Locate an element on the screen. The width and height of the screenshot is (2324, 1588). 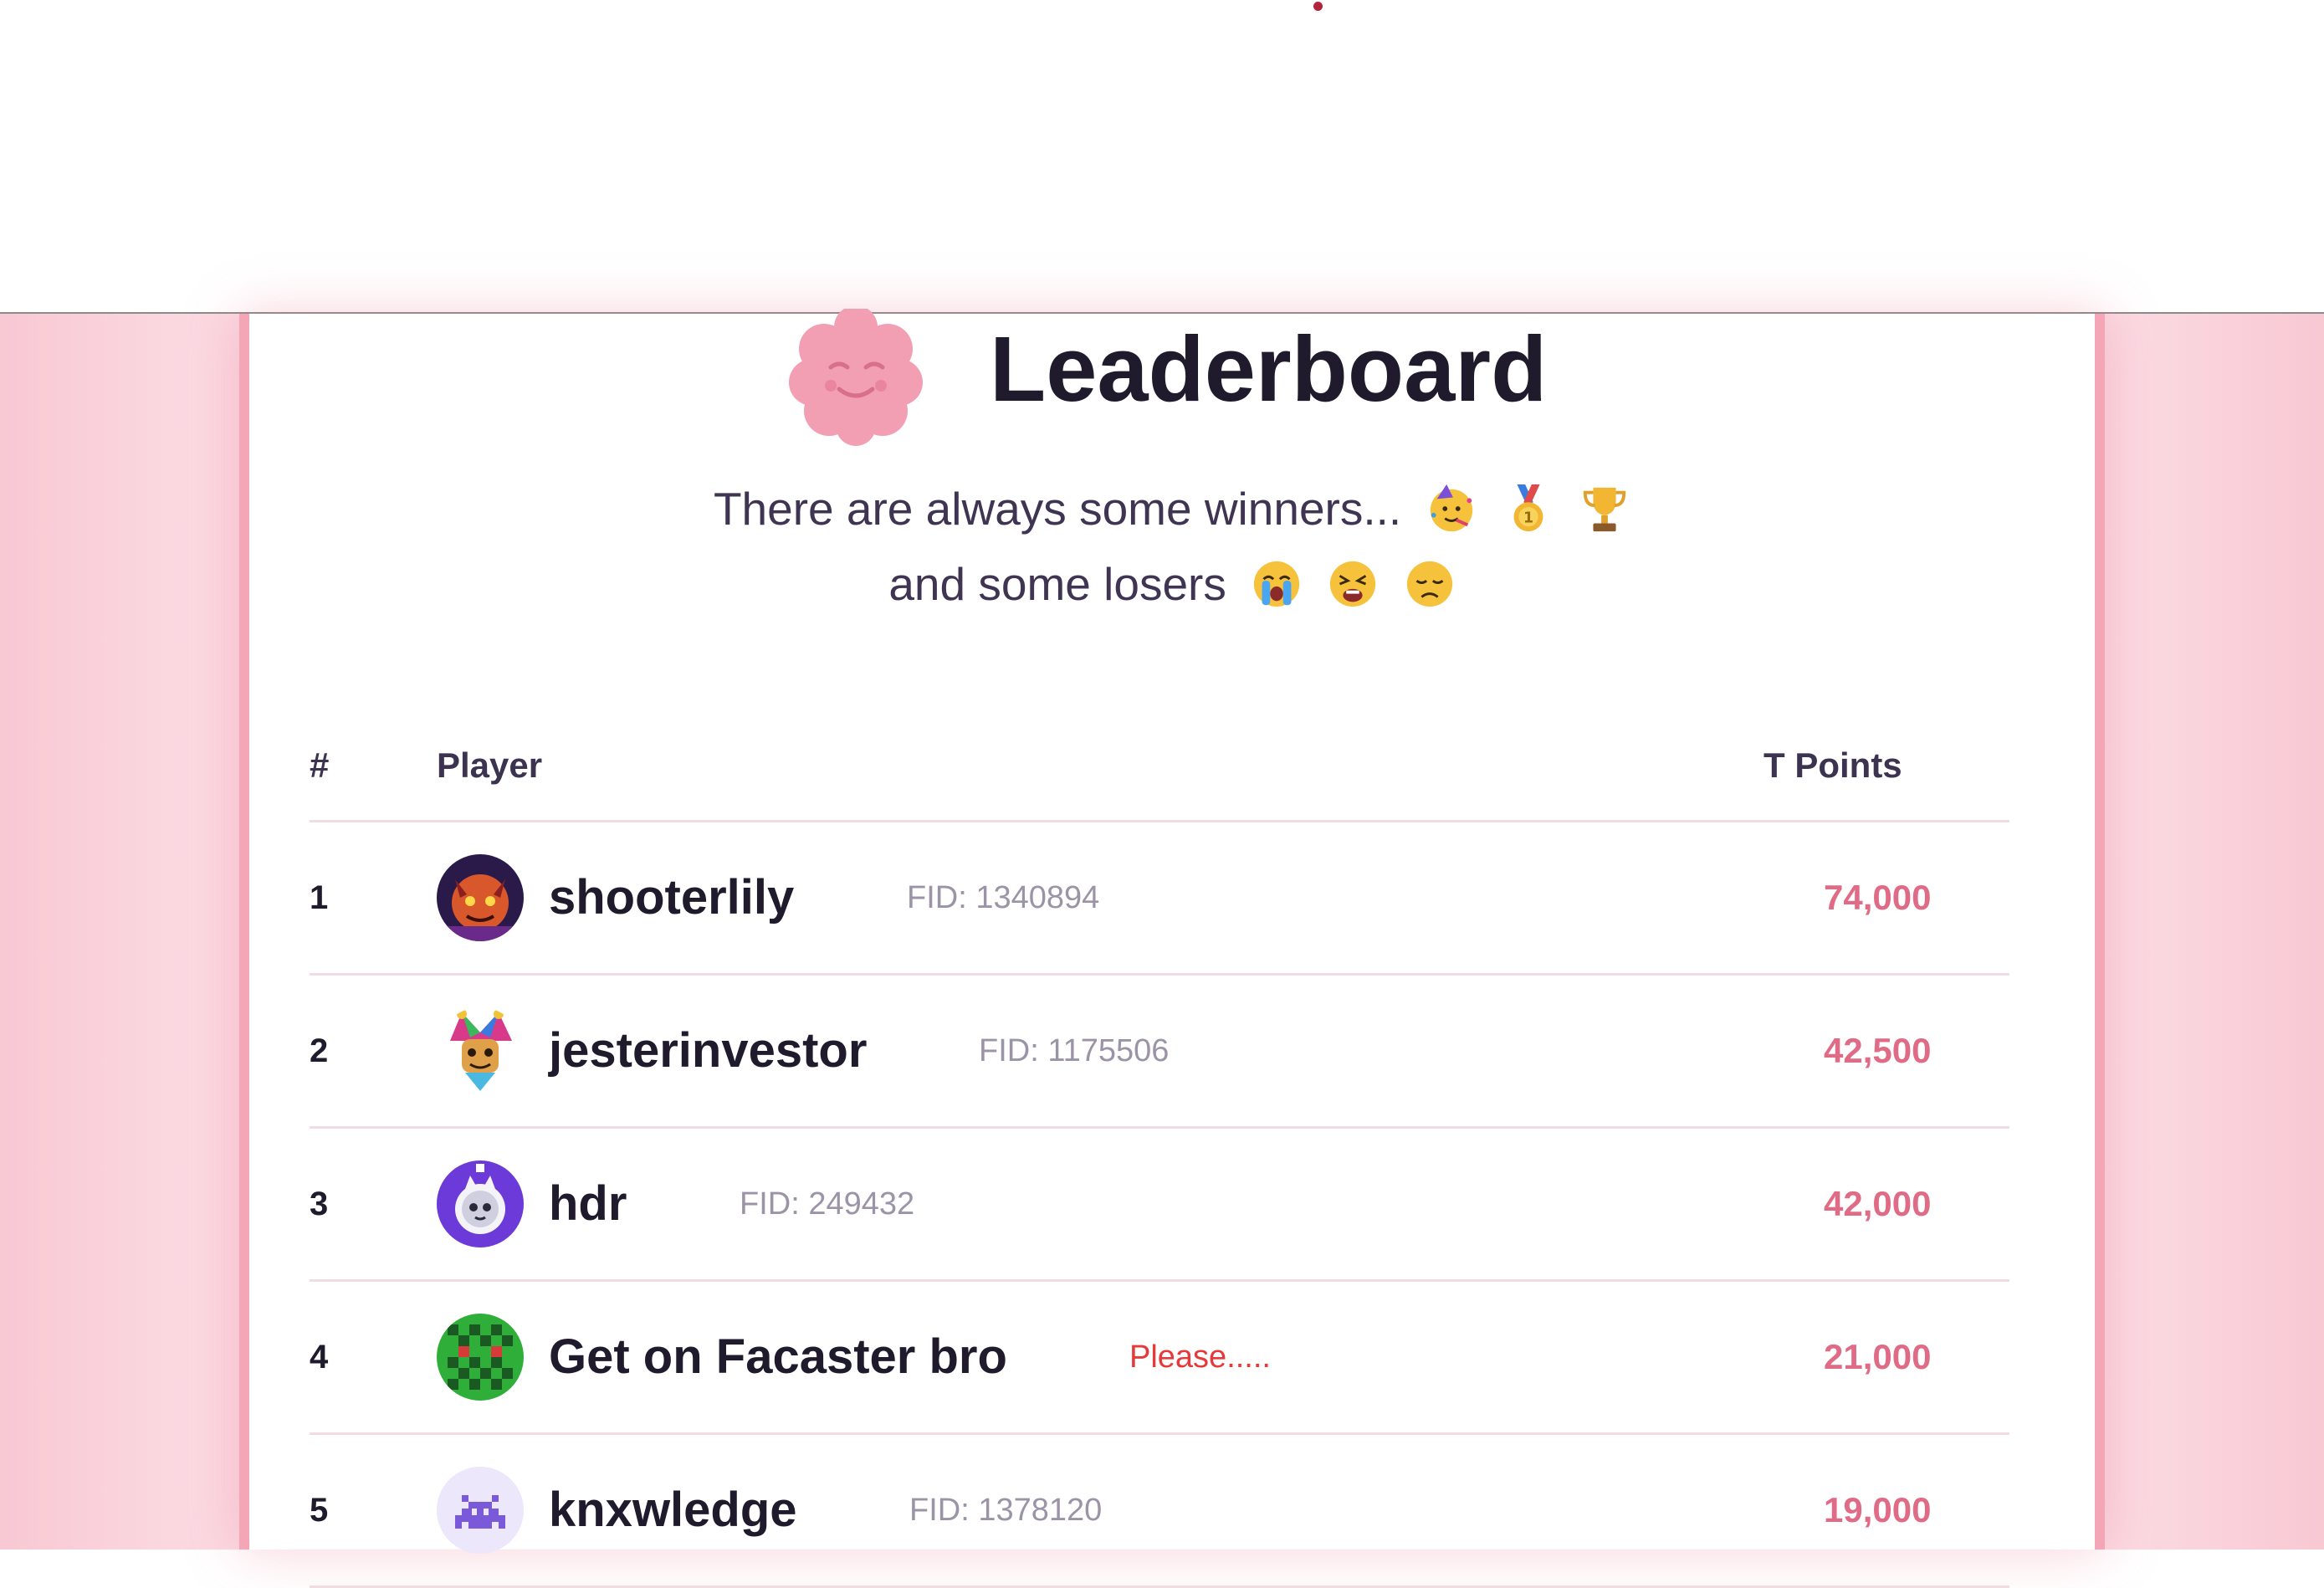
tagline-losers-text: and some losers is located at coordinates (1057, 584).